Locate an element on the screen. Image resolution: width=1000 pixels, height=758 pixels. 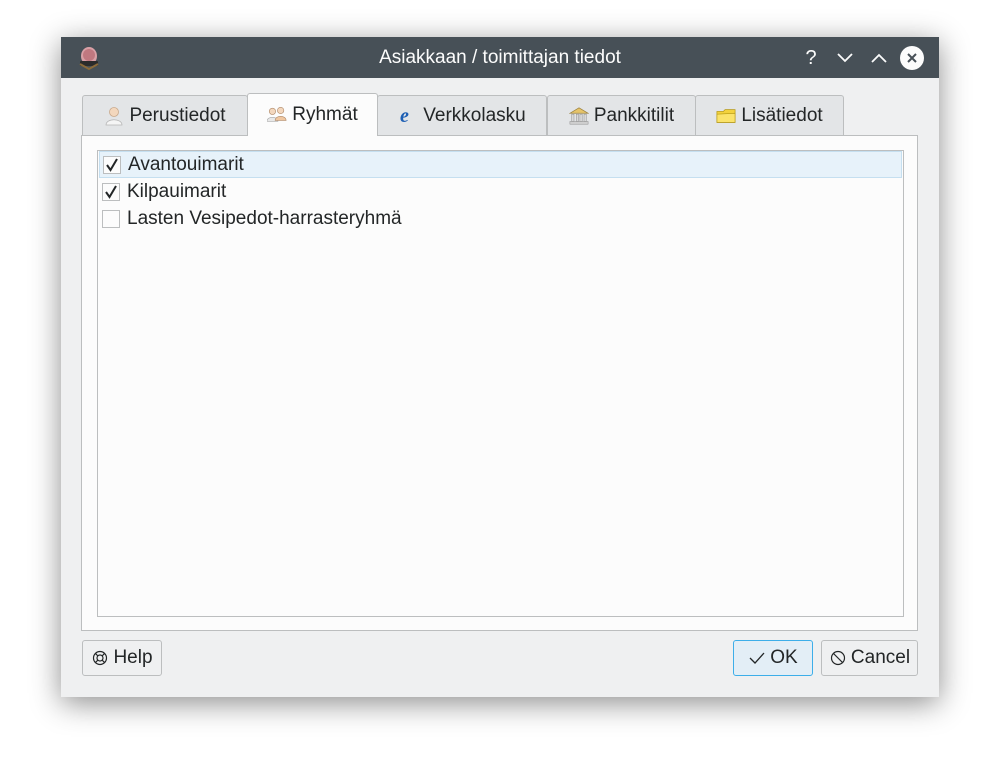
tab-lisatiedot: Lisätiedot is located at coordinates (769, 115).